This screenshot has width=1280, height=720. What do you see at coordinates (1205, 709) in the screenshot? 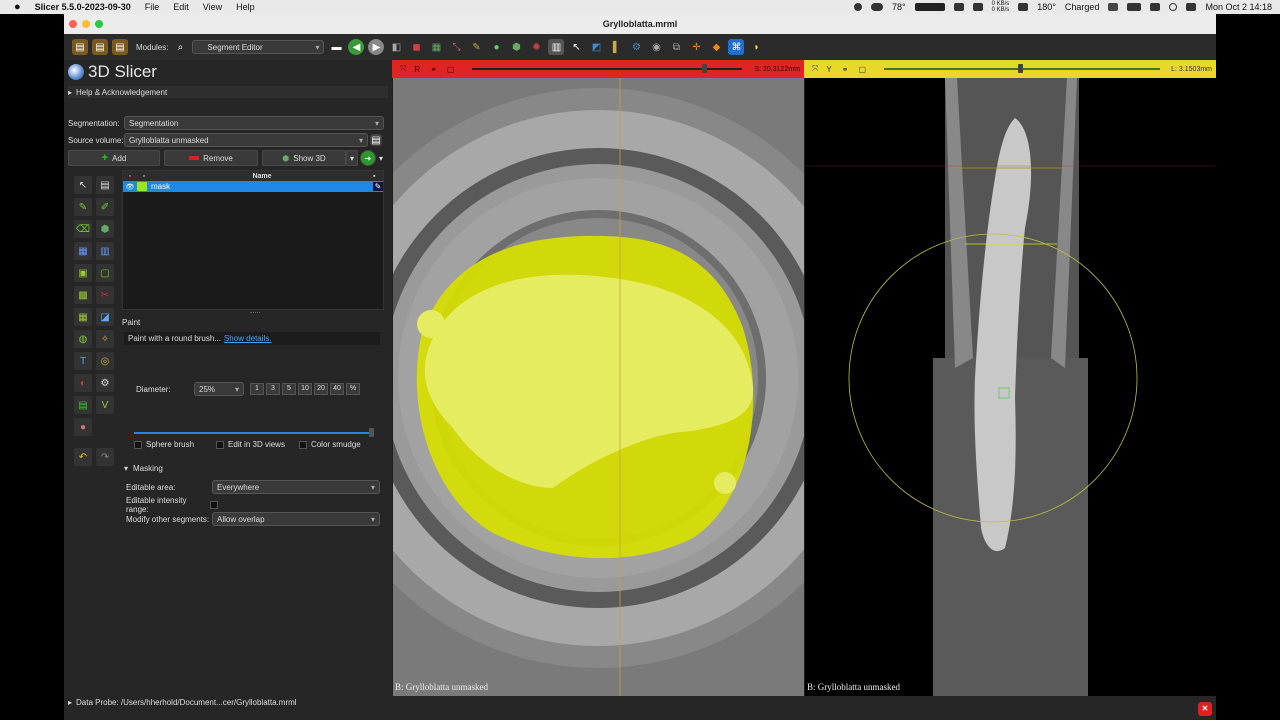
I see `error-log-button: ✕` at bounding box center [1205, 709].